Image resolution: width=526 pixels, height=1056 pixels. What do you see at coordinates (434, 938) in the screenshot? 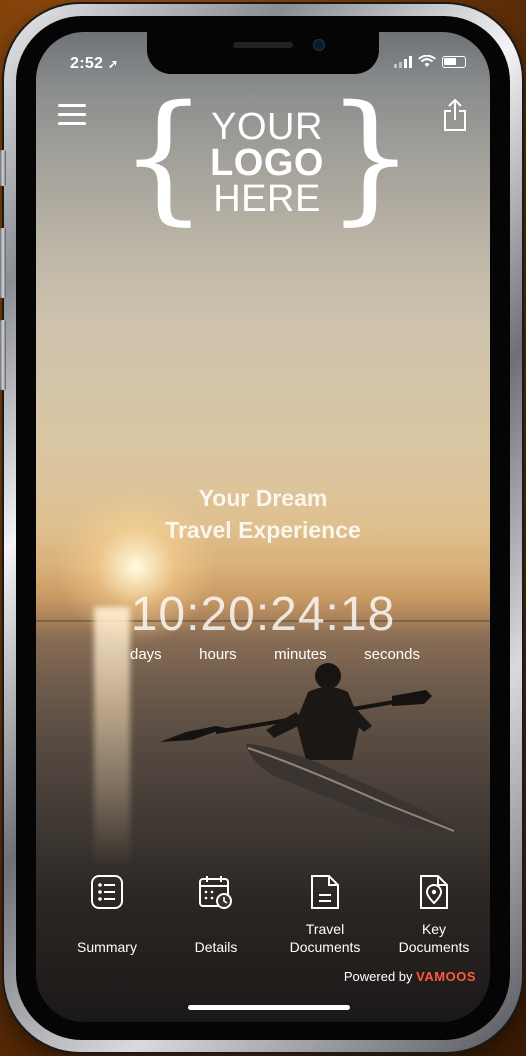
I see `tab-key-documents-label: Key Documents` at bounding box center [434, 938].